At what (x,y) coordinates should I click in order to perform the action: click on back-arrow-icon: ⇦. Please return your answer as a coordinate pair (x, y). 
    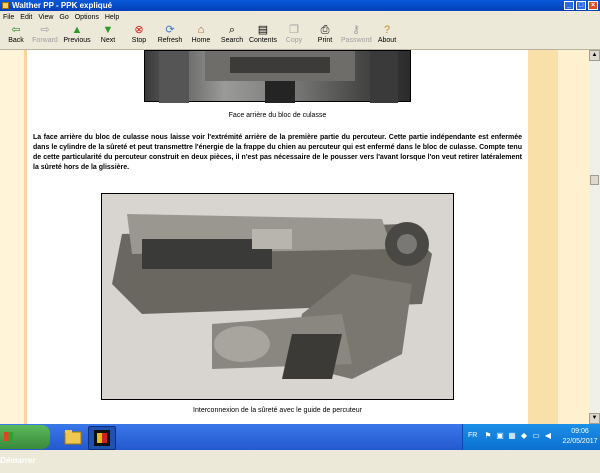
    Looking at the image, I should click on (16, 30).